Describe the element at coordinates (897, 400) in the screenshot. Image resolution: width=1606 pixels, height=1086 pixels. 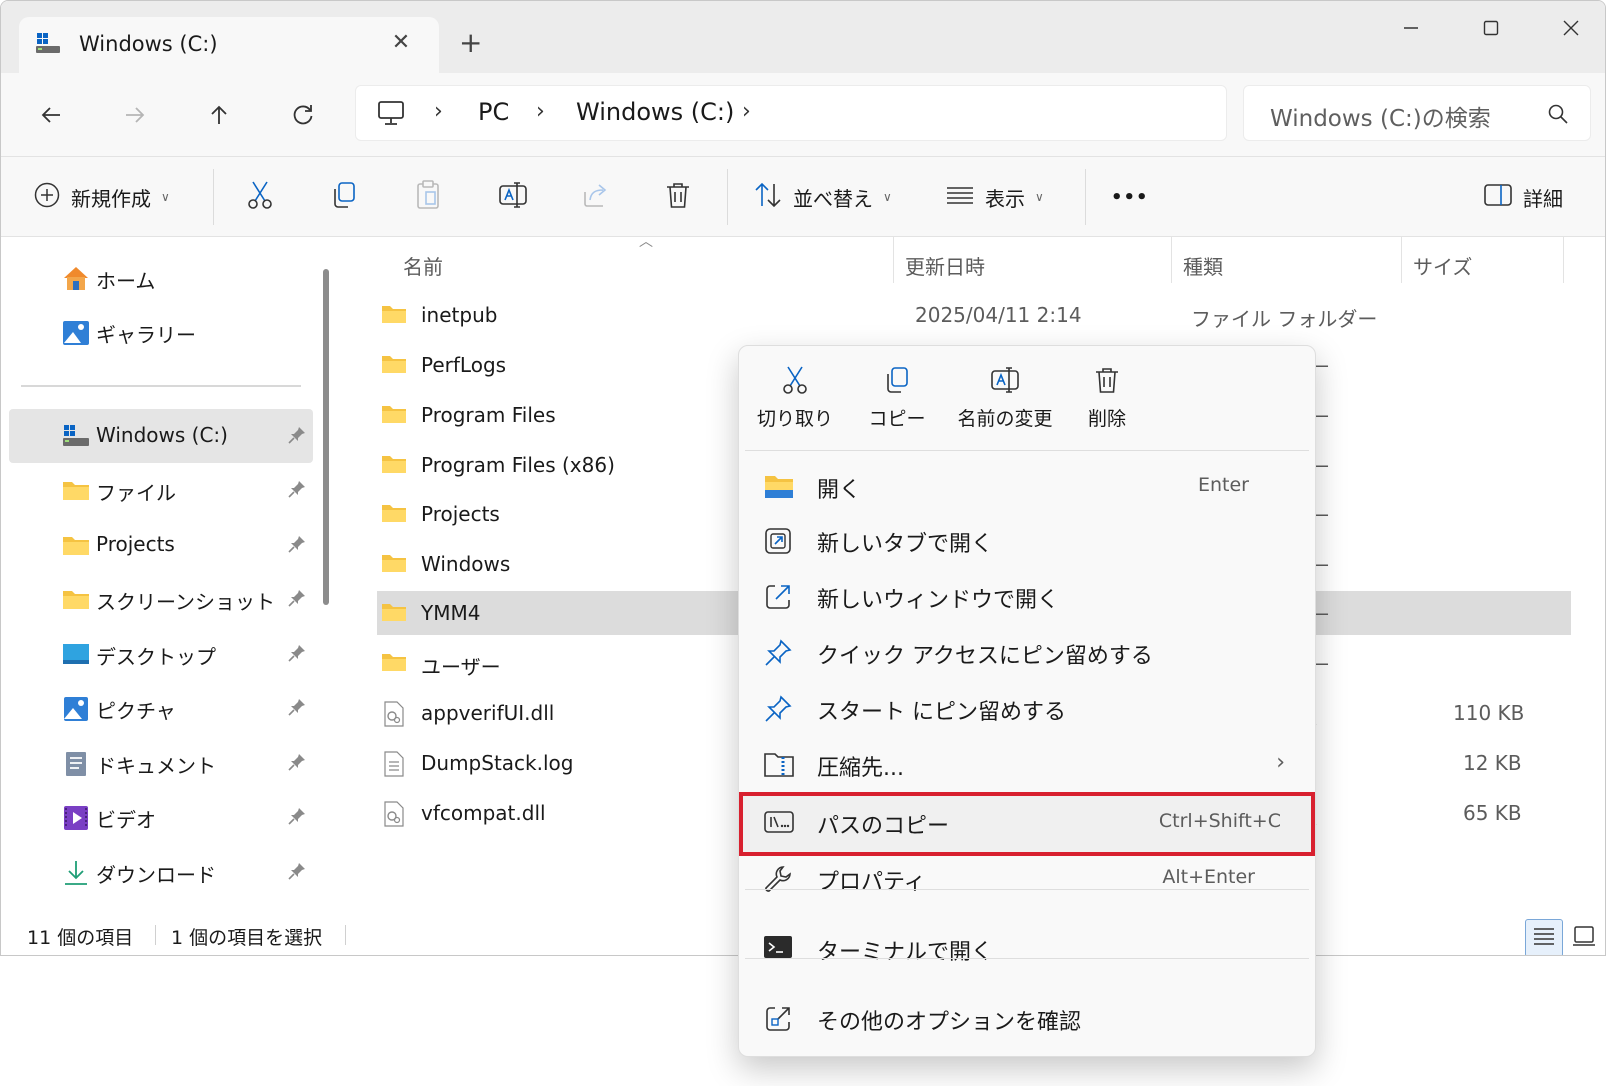
I see `context-copy-button: コピー` at that location.